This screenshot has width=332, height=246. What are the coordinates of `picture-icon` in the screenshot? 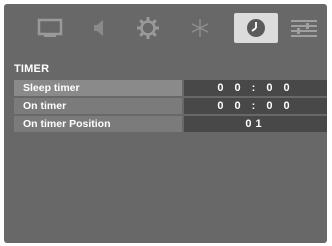 It's located at (50, 27).